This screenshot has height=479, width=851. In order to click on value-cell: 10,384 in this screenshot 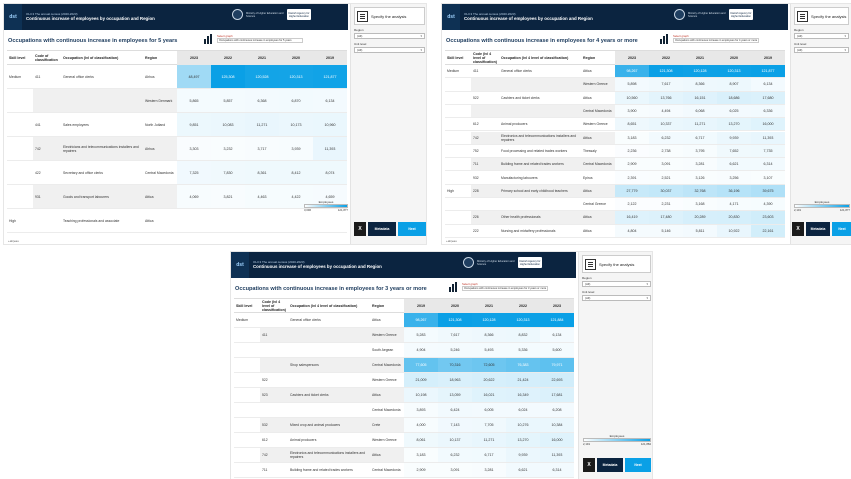, I will do `click(557, 425)`.